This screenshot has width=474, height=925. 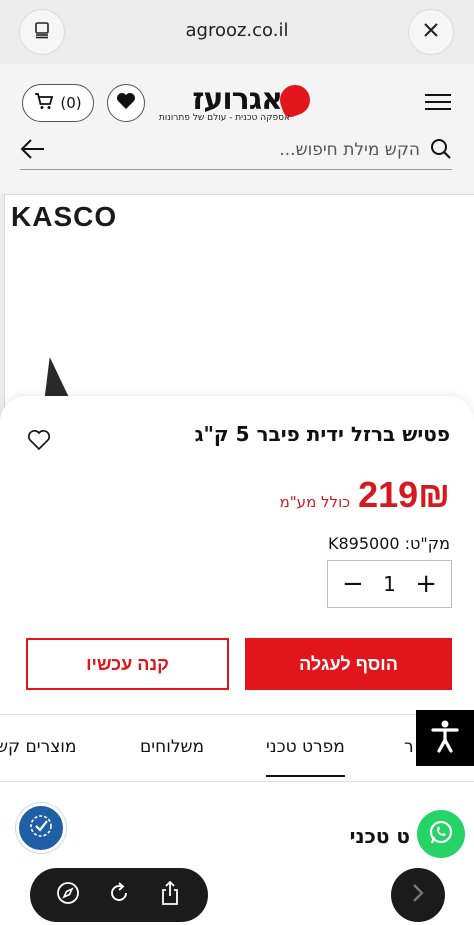 What do you see at coordinates (44, 103) in the screenshot?
I see `cart-icon` at bounding box center [44, 103].